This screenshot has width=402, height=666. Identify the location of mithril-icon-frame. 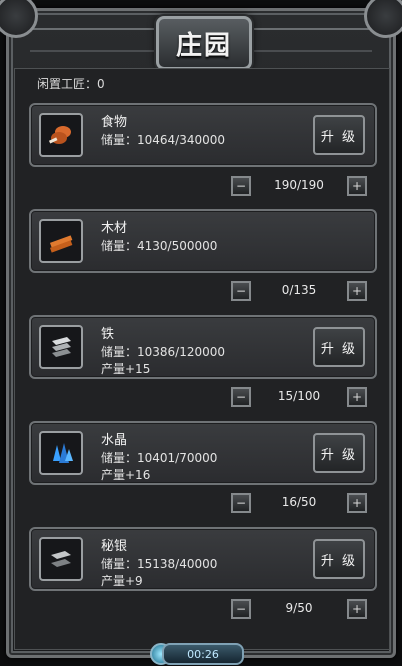
(61, 559).